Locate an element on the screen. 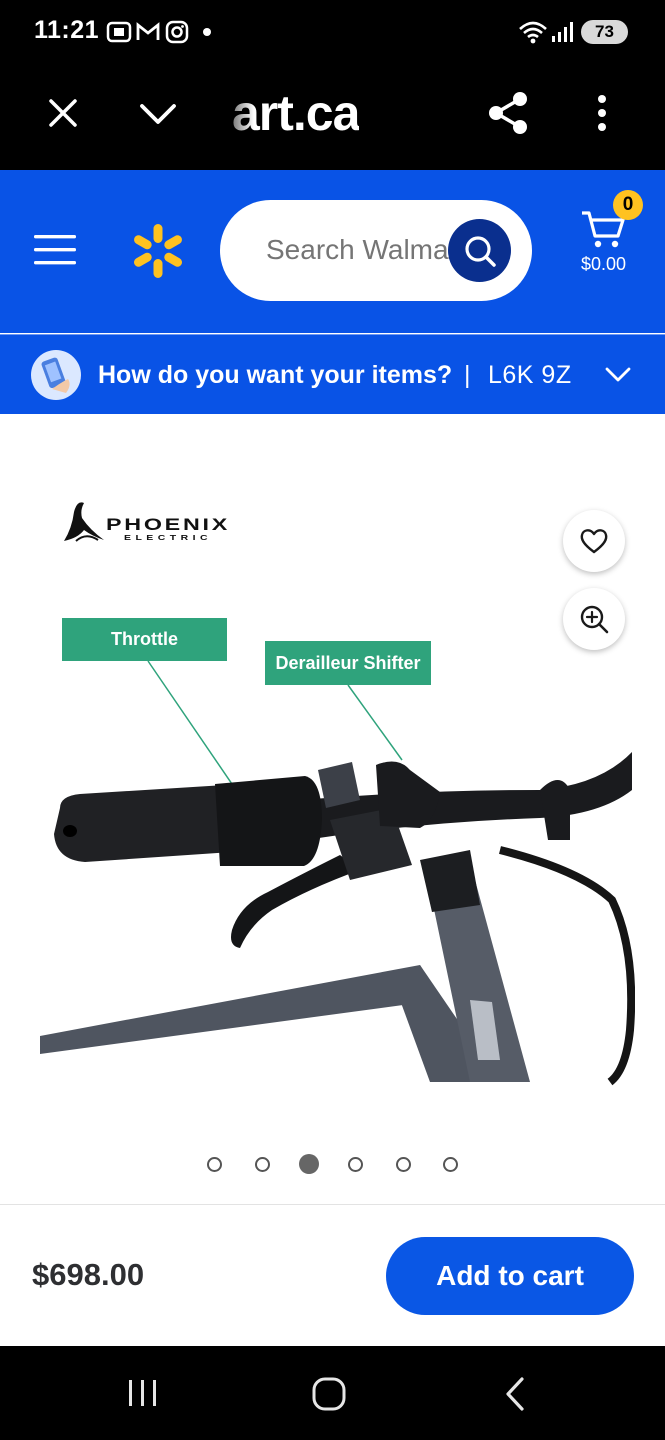 Image resolution: width=665 pixels, height=1440 pixels. instagram-icon is located at coordinates (177, 32).